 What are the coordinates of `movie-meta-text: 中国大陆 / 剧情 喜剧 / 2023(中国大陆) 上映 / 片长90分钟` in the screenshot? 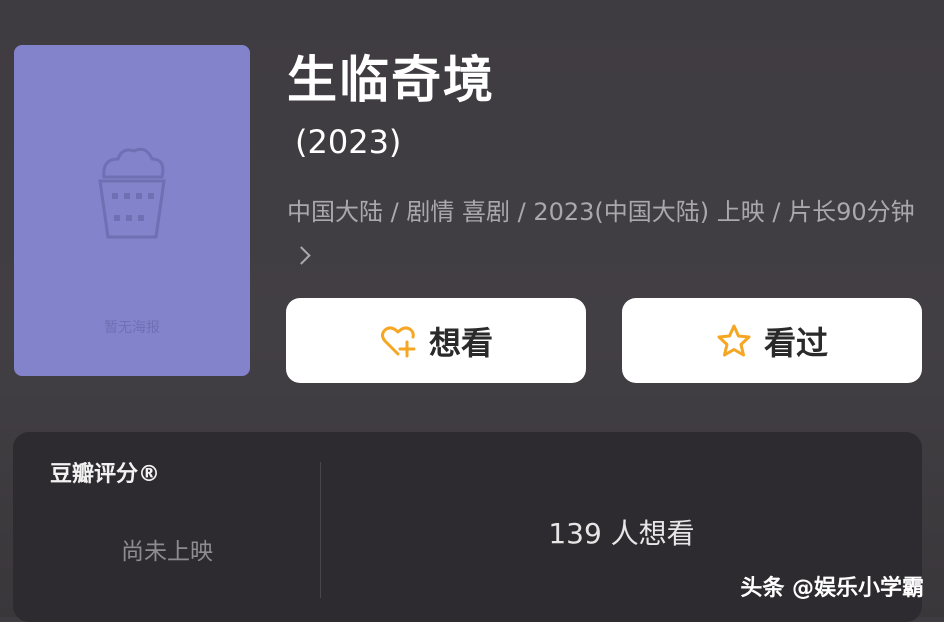 It's located at (601, 212).